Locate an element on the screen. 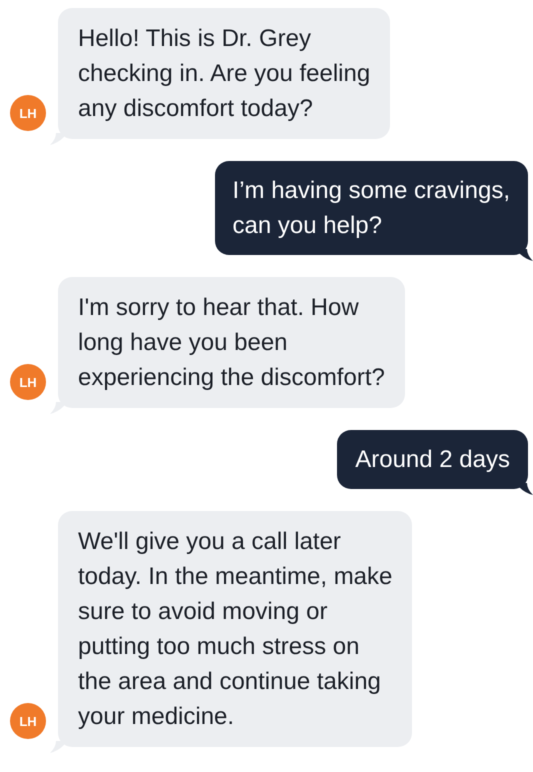  message-bubble: I’m having some cravings, can you help? is located at coordinates (371, 208).